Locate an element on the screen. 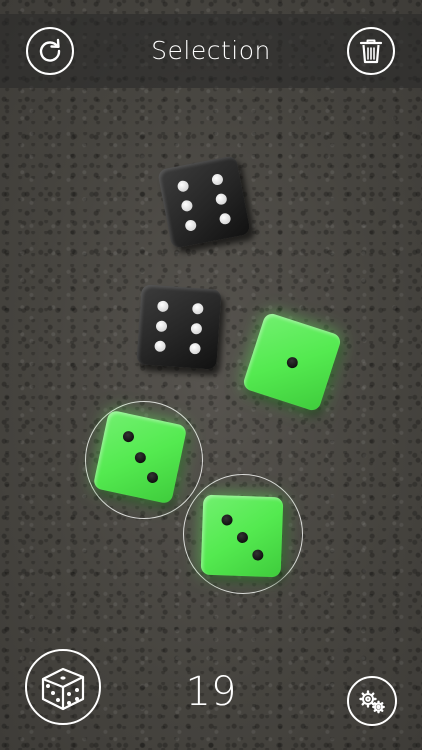 The width and height of the screenshot is (422, 750). roll-dice-button is located at coordinates (63, 687).